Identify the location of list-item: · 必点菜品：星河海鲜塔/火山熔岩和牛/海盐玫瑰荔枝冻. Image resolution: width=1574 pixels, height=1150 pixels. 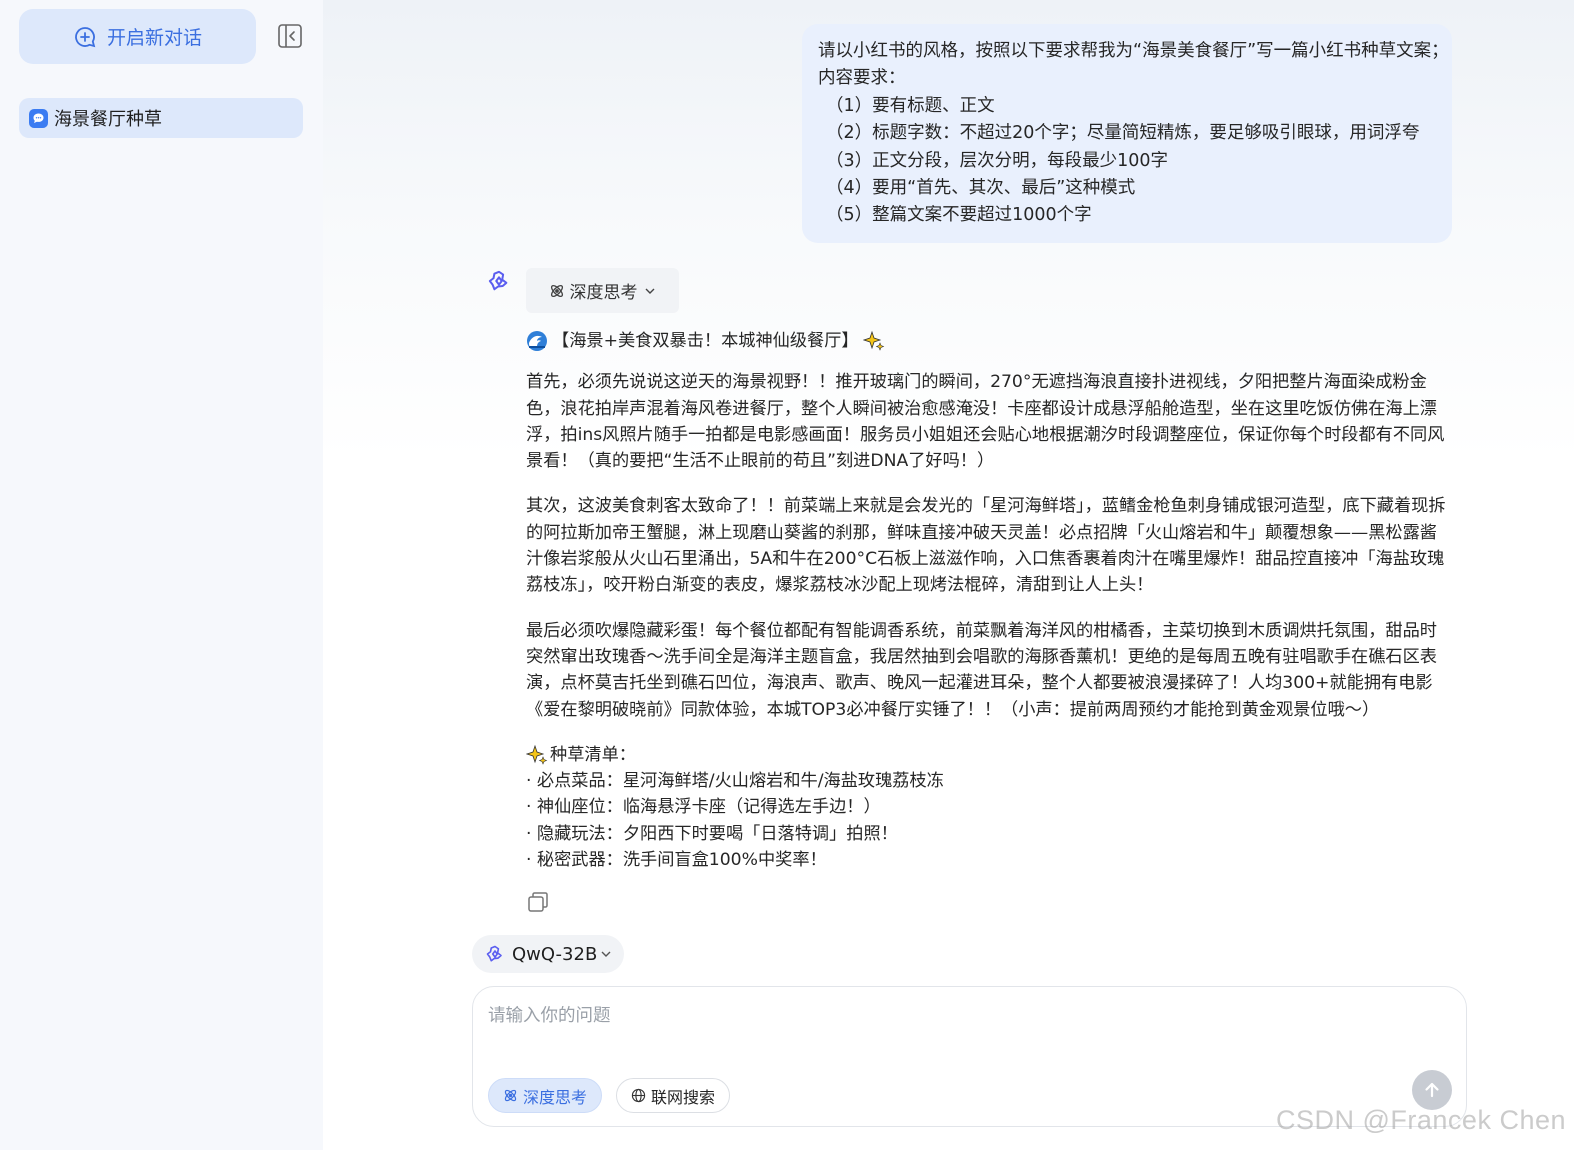
(735, 781).